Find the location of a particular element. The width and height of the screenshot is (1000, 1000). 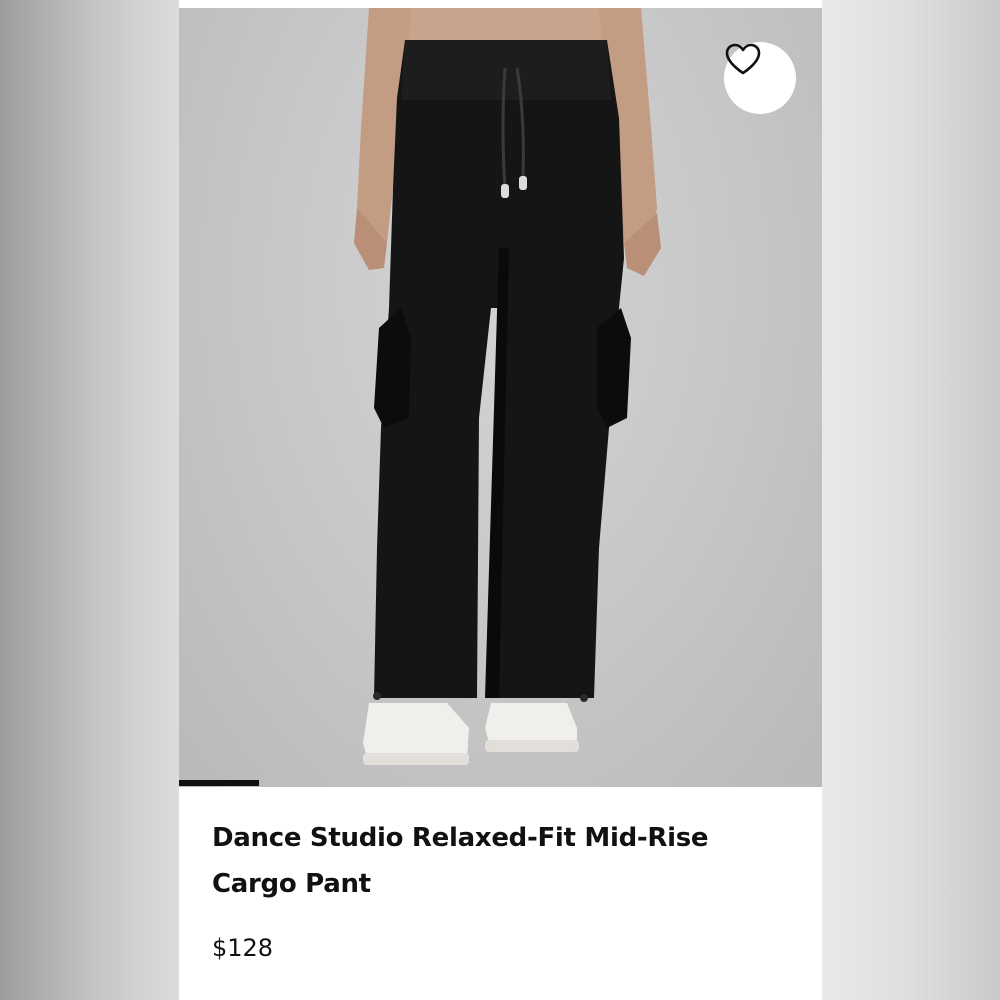

cargo-pocket-left is located at coordinates (392, 368).